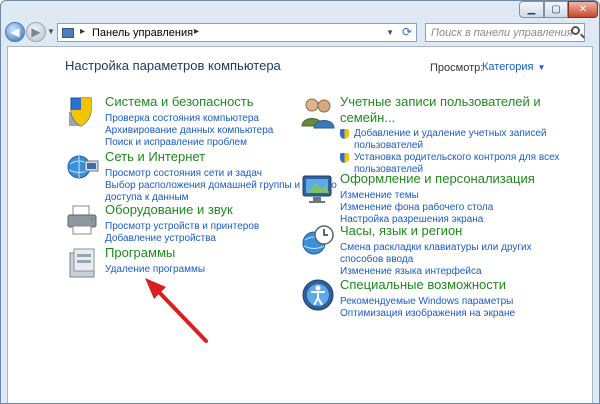  Describe the element at coordinates (36, 32) in the screenshot. I see `forward-button: ▶` at that location.